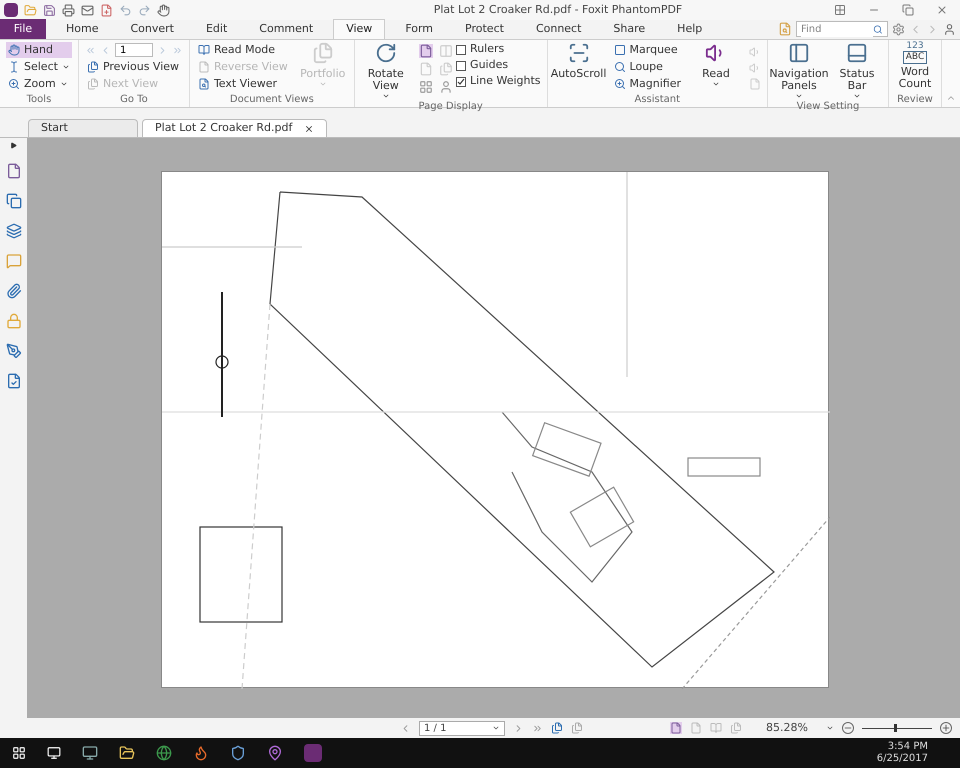  Describe the element at coordinates (39, 100) in the screenshot. I see `group-label: Tools` at that location.